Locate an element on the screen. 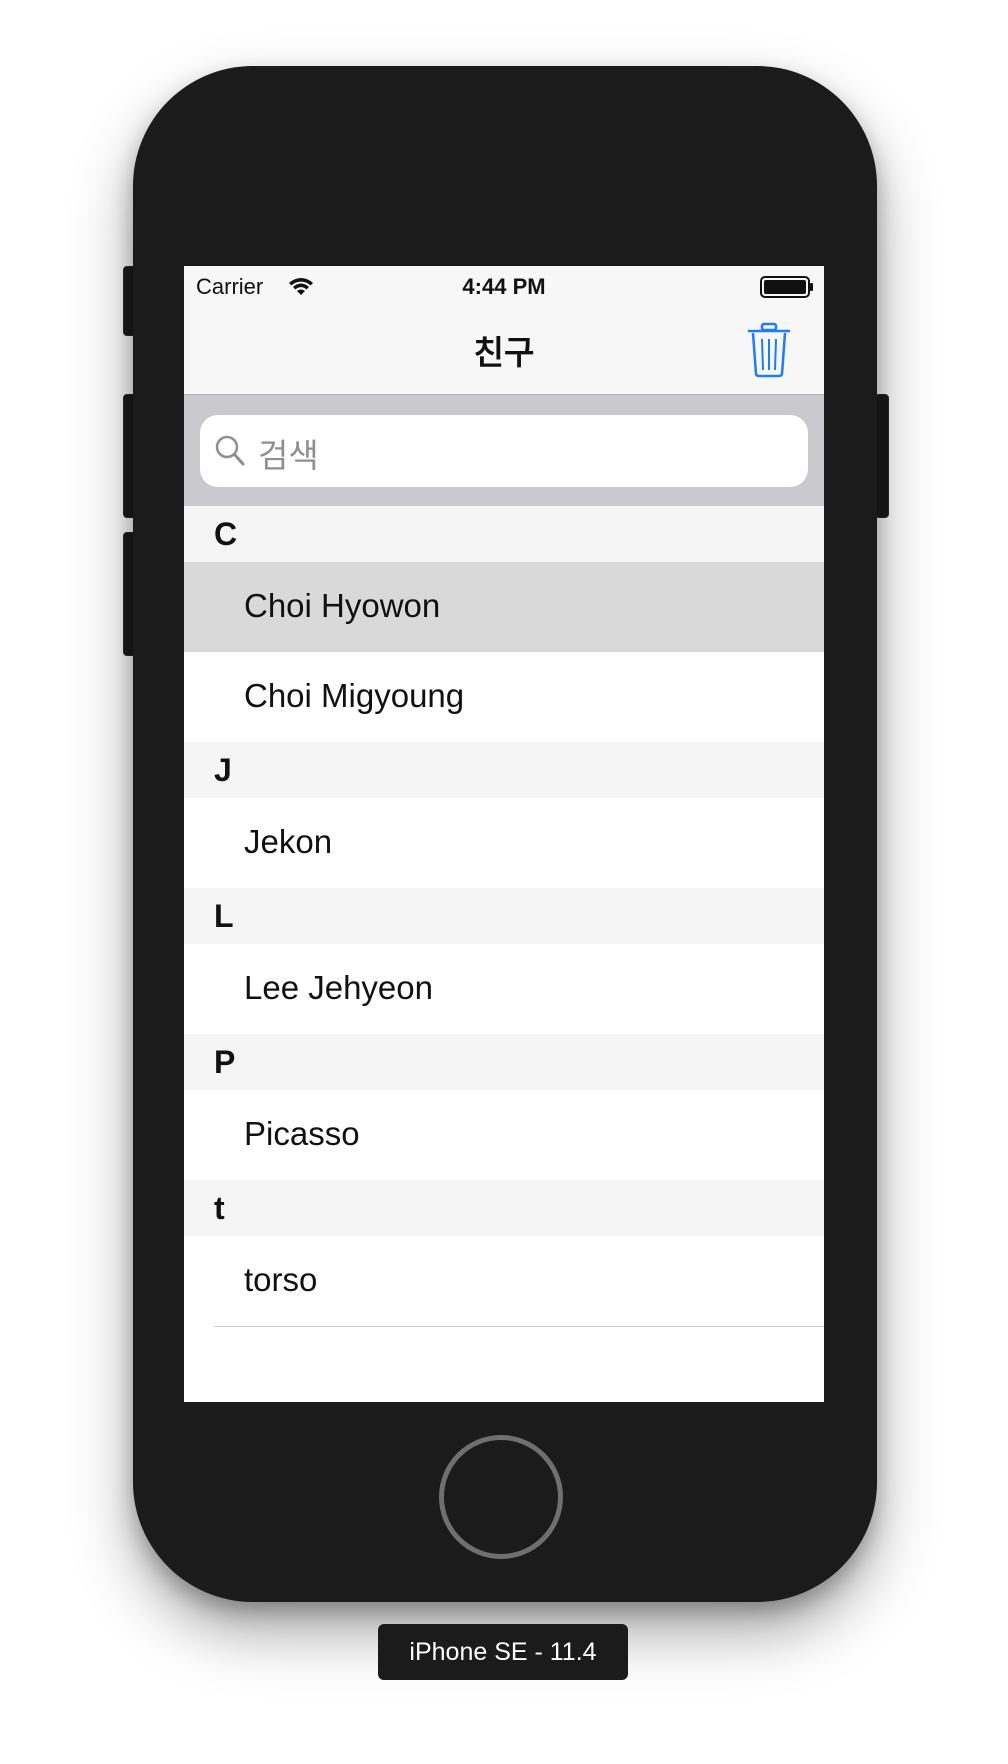 The width and height of the screenshot is (1008, 1764). device-label: iPhone SE - 11.4 is located at coordinates (503, 1652).